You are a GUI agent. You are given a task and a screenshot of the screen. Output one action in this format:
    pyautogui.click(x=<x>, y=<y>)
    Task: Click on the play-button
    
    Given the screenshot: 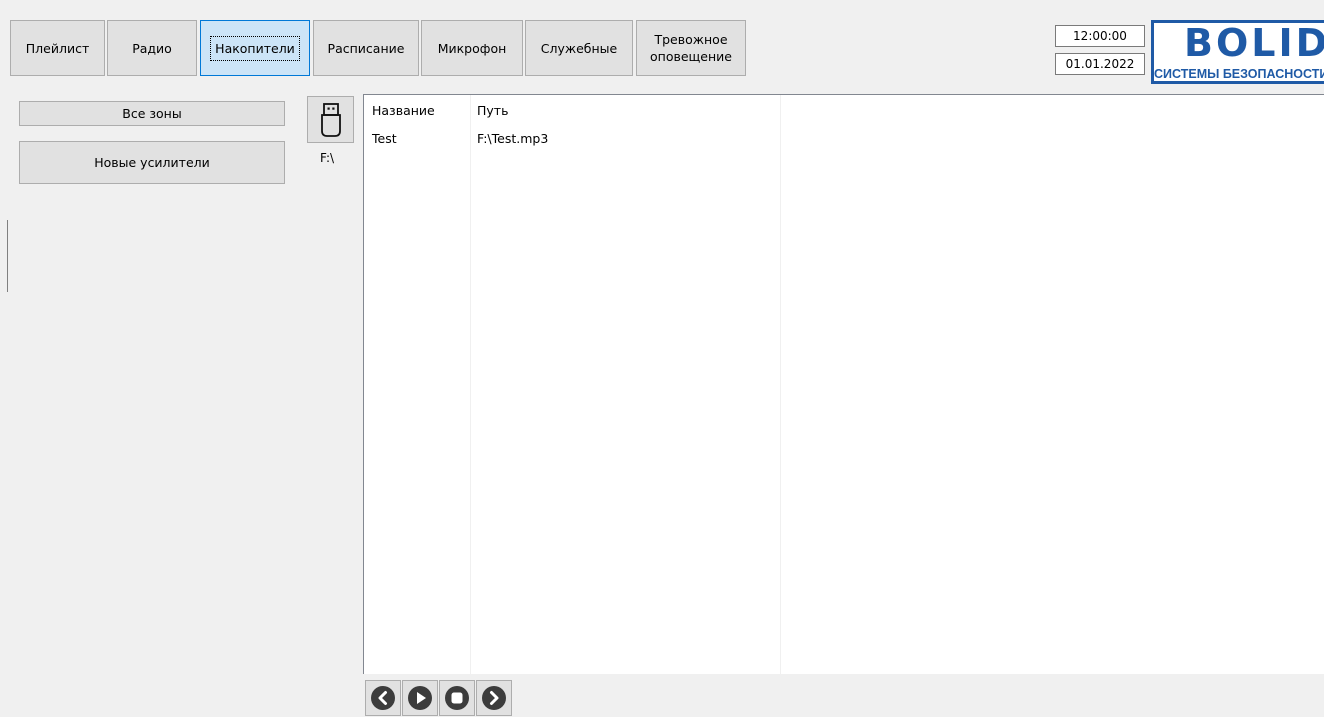 What is the action you would take?
    pyautogui.click(x=420, y=698)
    